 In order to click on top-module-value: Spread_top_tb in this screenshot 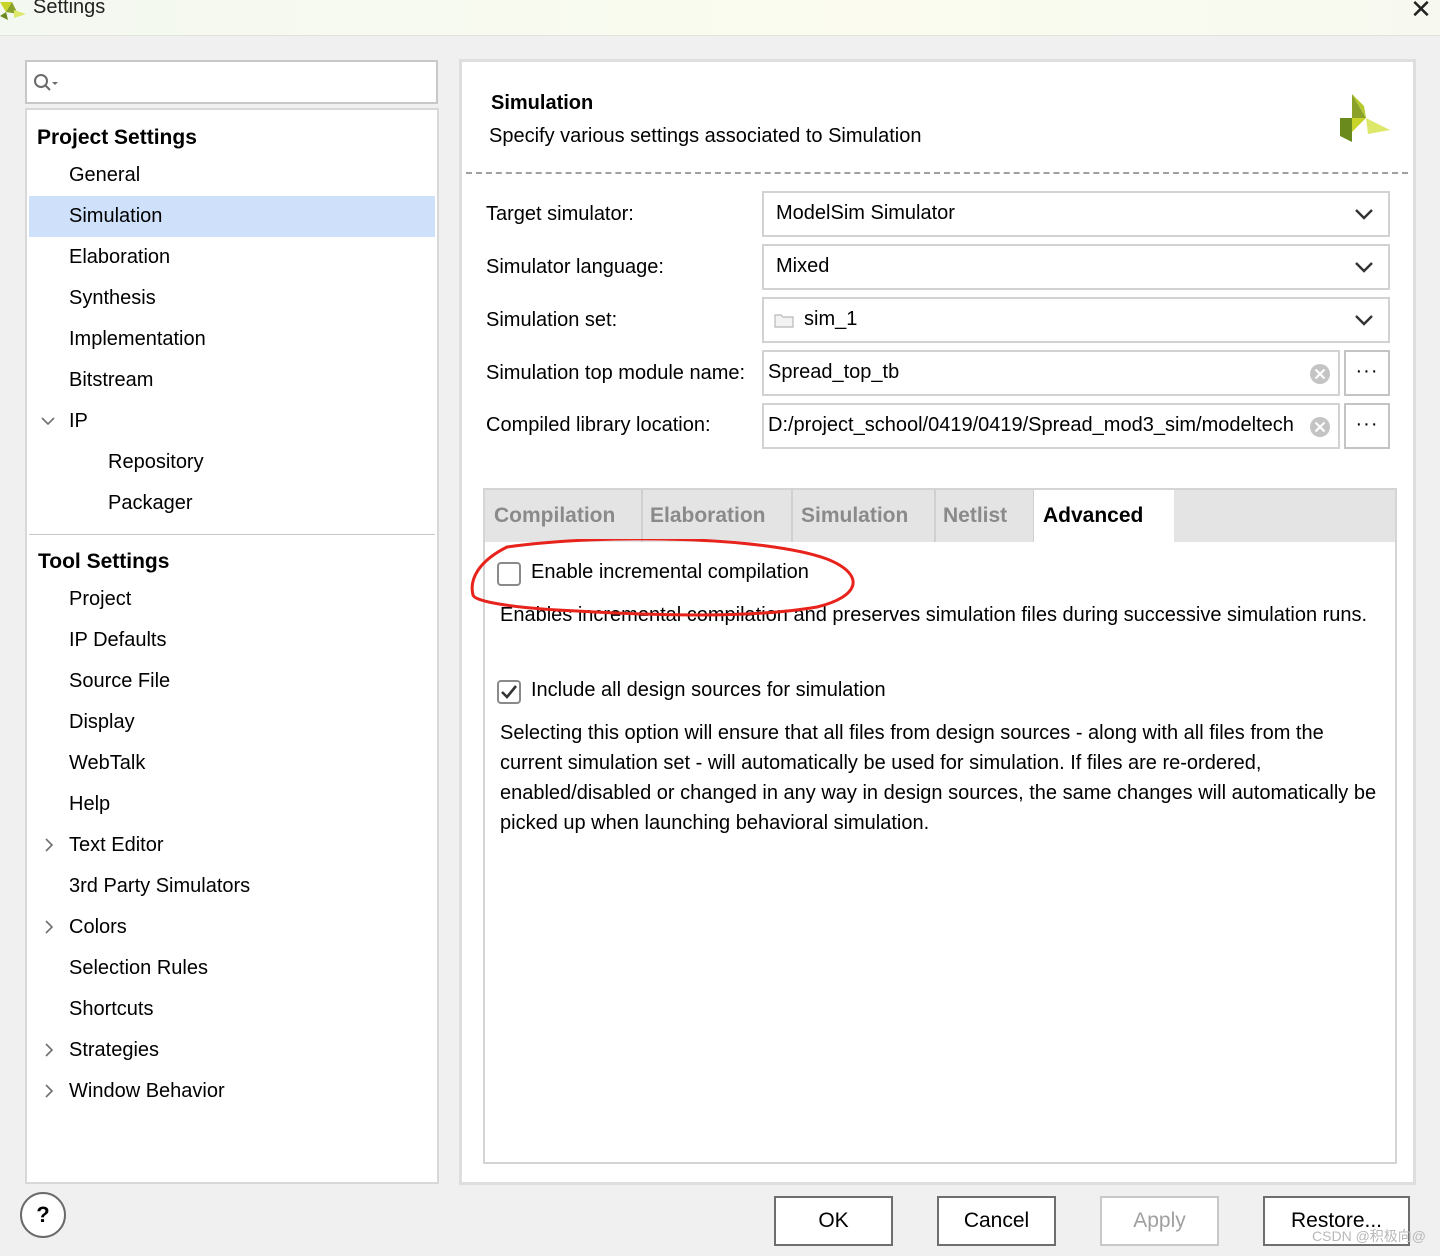, I will do `click(834, 372)`.